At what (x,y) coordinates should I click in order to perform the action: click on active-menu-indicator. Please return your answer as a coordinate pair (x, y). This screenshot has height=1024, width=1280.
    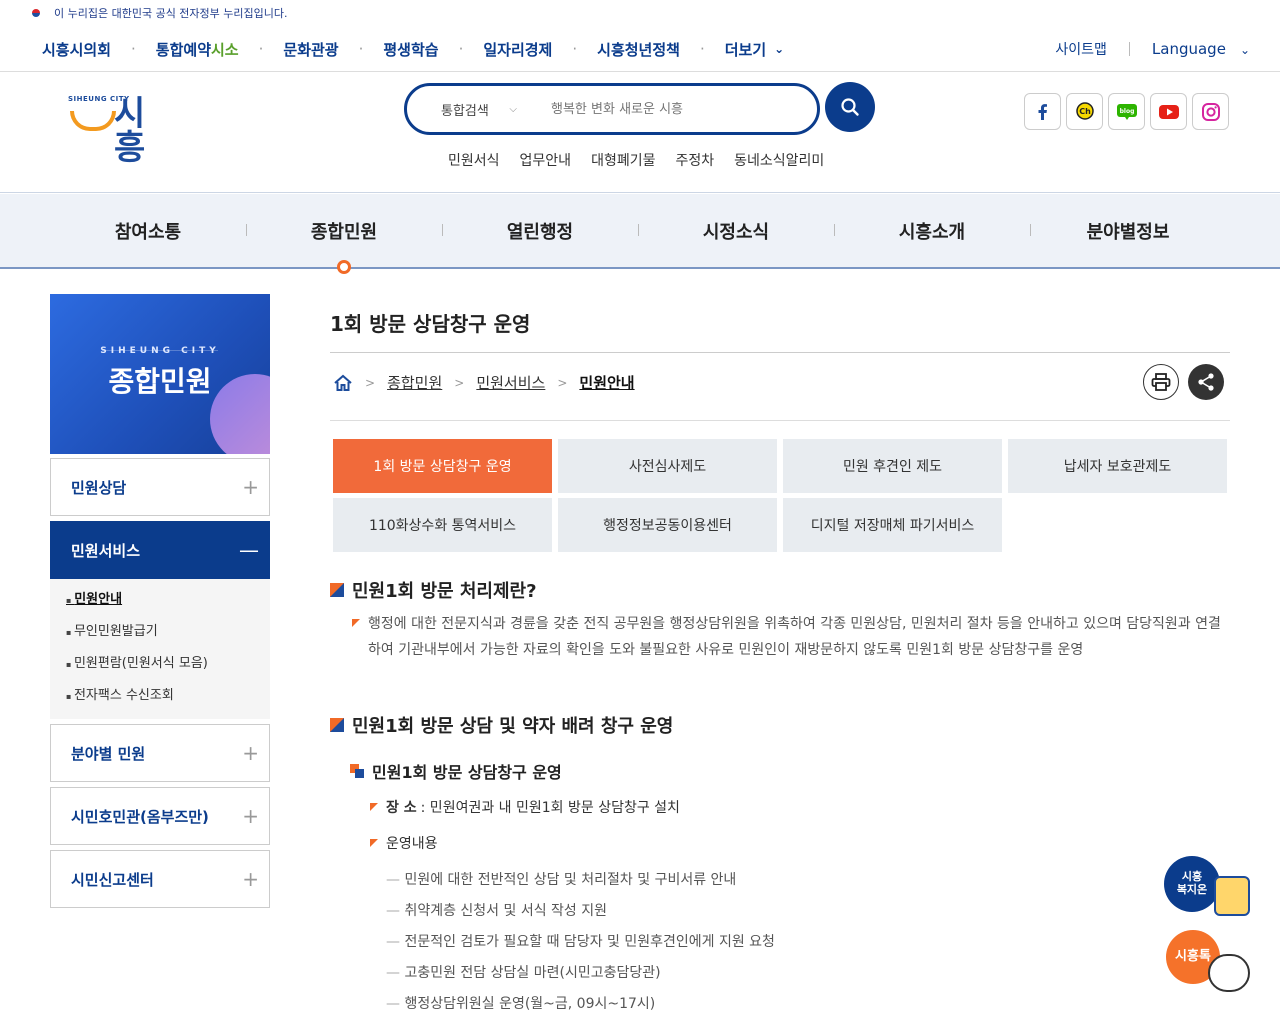
    Looking at the image, I should click on (344, 267).